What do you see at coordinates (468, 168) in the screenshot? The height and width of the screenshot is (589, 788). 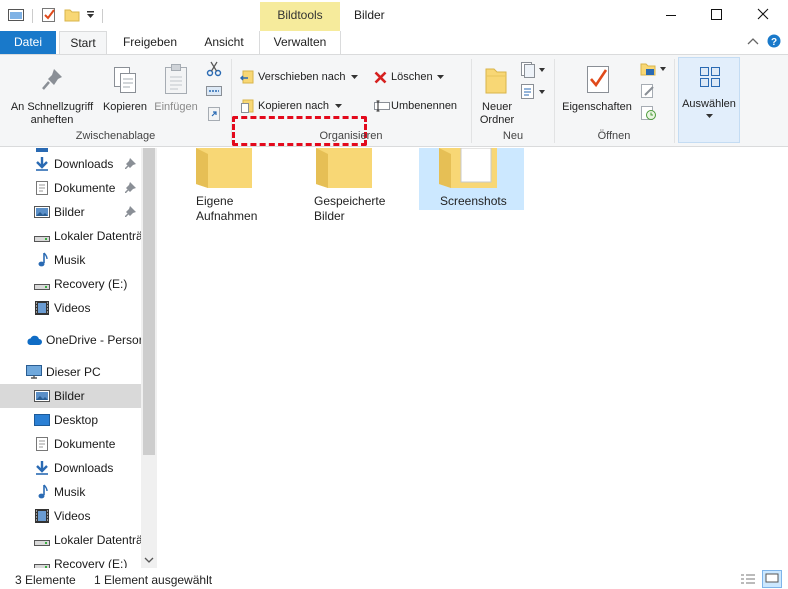 I see `folder-with-document-icon` at bounding box center [468, 168].